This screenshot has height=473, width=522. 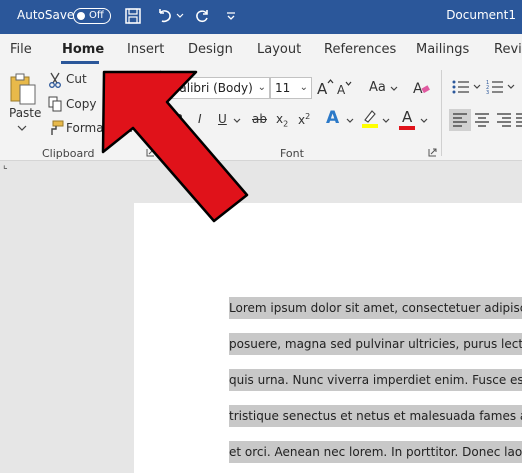 What do you see at coordinates (282, 120) in the screenshot?
I see `subscript-button: x2` at bounding box center [282, 120].